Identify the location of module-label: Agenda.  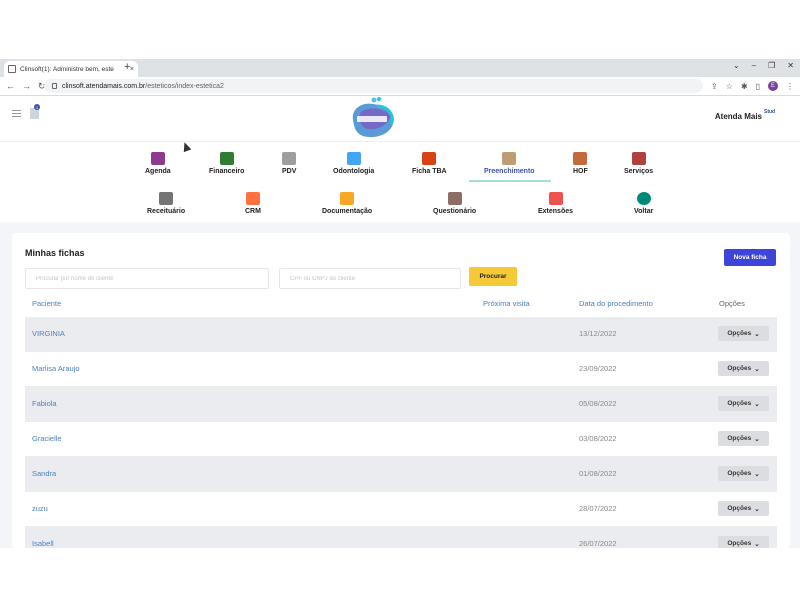
(158, 171).